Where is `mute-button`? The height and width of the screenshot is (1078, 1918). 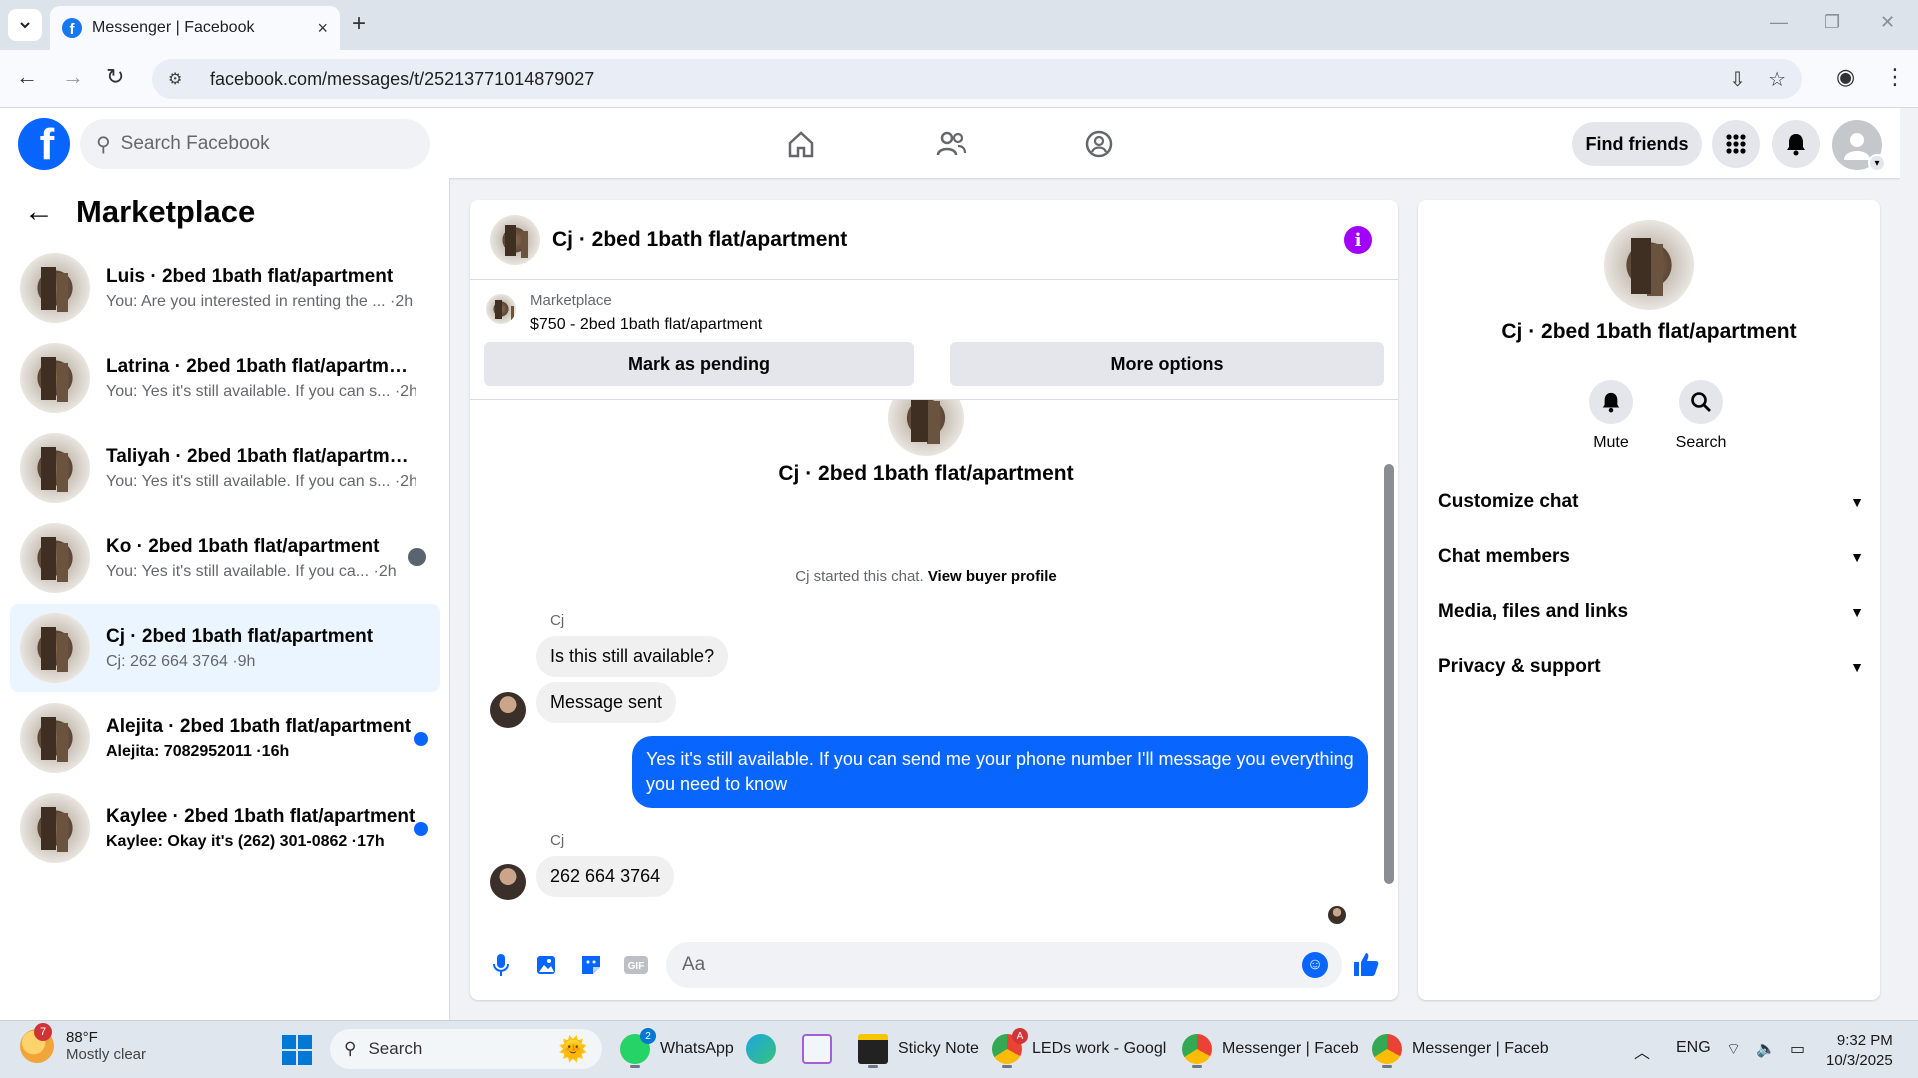
mute-button is located at coordinates (1611, 402).